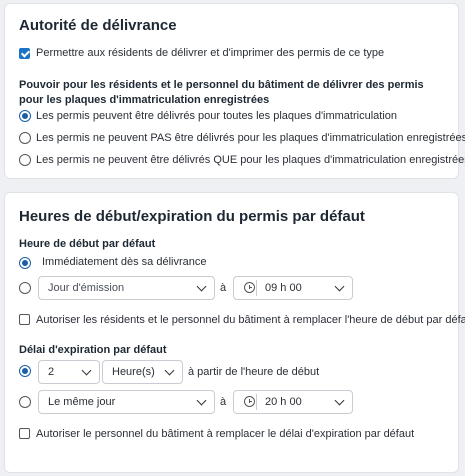  What do you see at coordinates (24, 433) in the screenshot?
I see `expiry-override-checkbox` at bounding box center [24, 433].